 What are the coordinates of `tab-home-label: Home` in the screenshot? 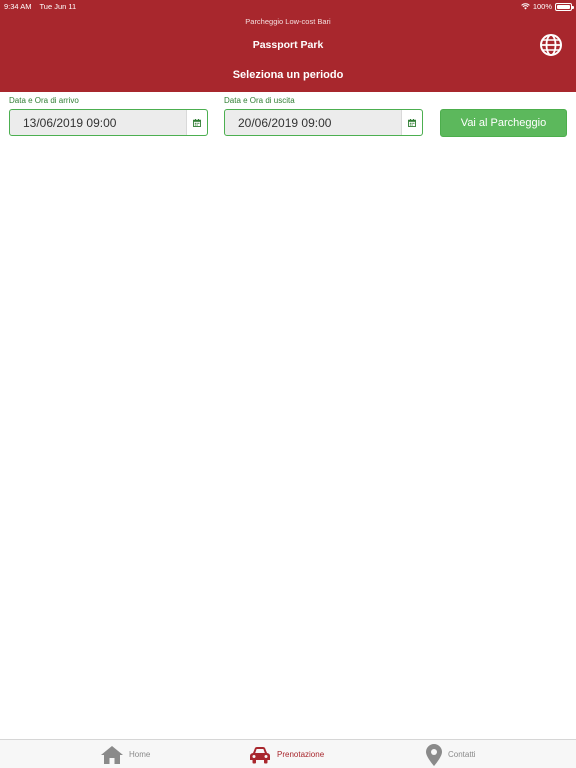 It's located at (140, 754).